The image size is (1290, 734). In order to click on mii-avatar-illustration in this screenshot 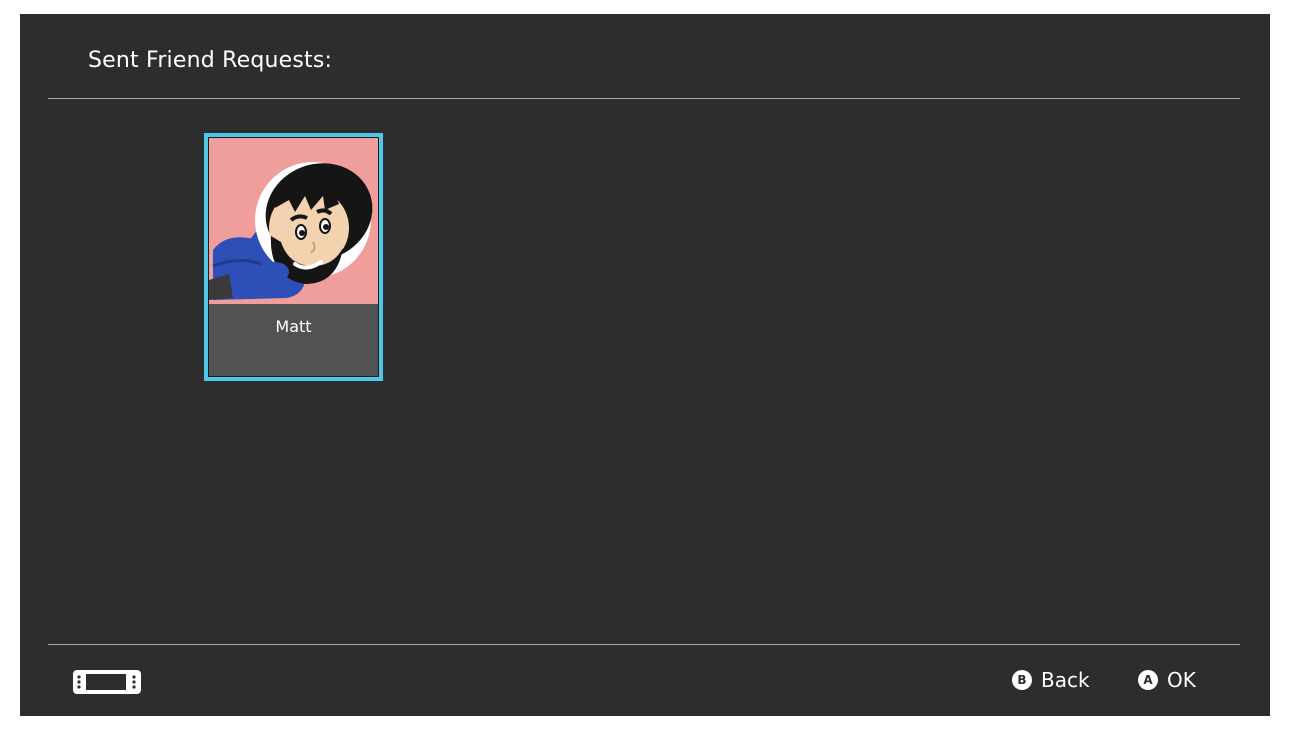, I will do `click(291, 231)`.